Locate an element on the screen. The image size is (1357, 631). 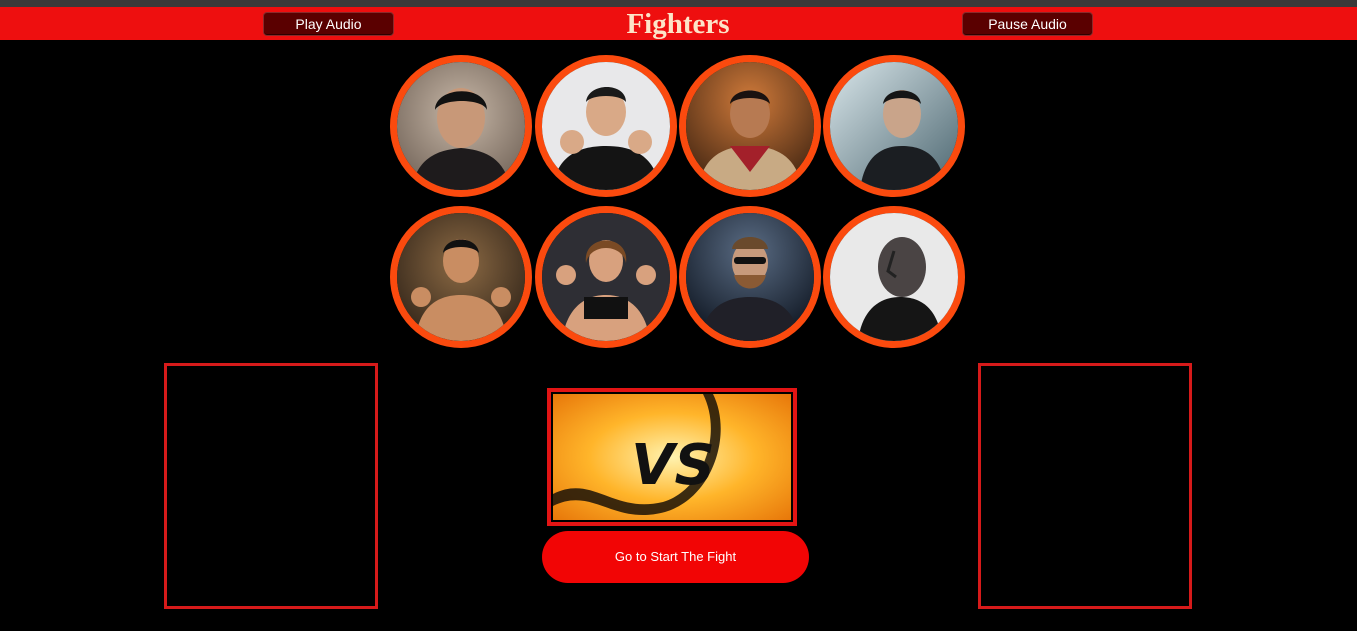
fighter-portrait-2-icon is located at coordinates (606, 126).